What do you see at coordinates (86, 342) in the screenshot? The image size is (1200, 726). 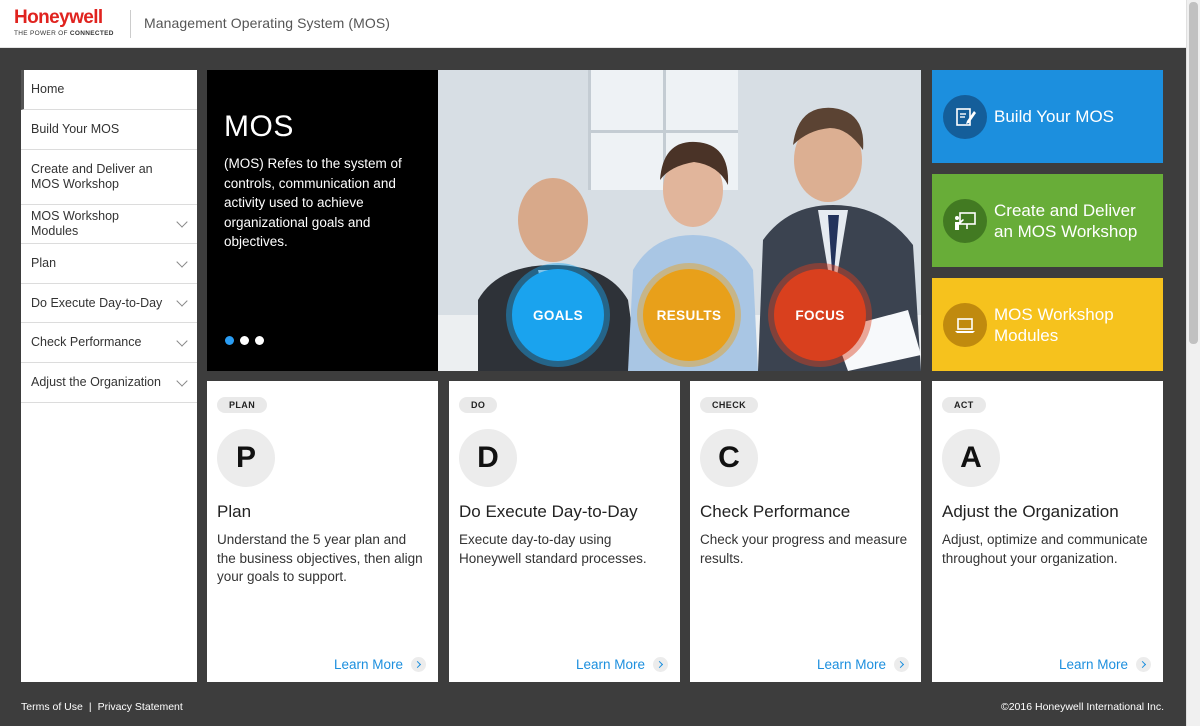 I see `sidebar-item-label: Check Performance` at bounding box center [86, 342].